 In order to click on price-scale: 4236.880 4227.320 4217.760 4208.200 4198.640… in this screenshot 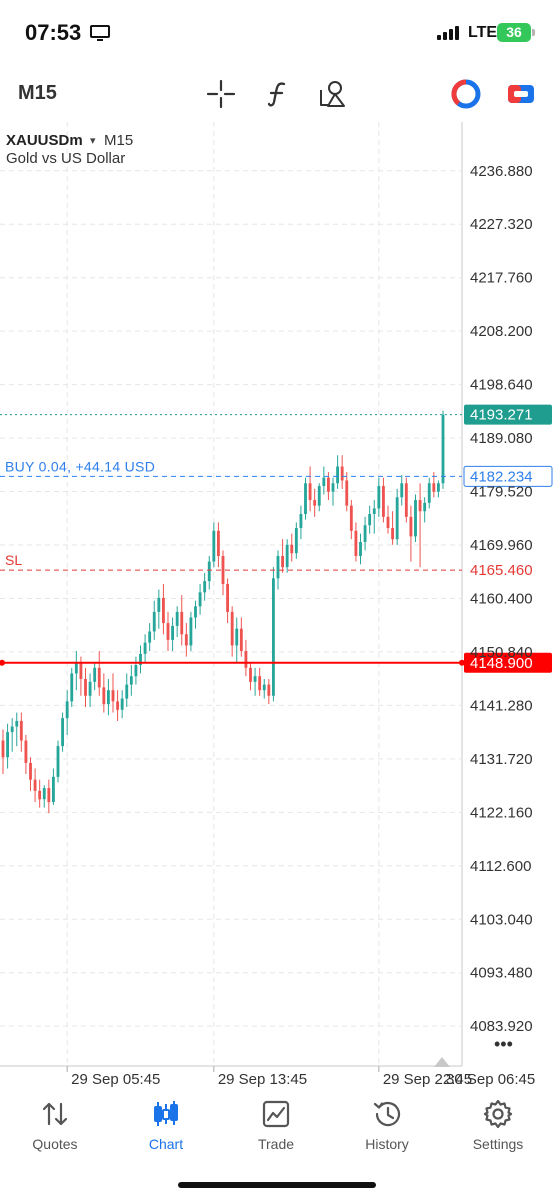, I will do `click(501, 599)`.